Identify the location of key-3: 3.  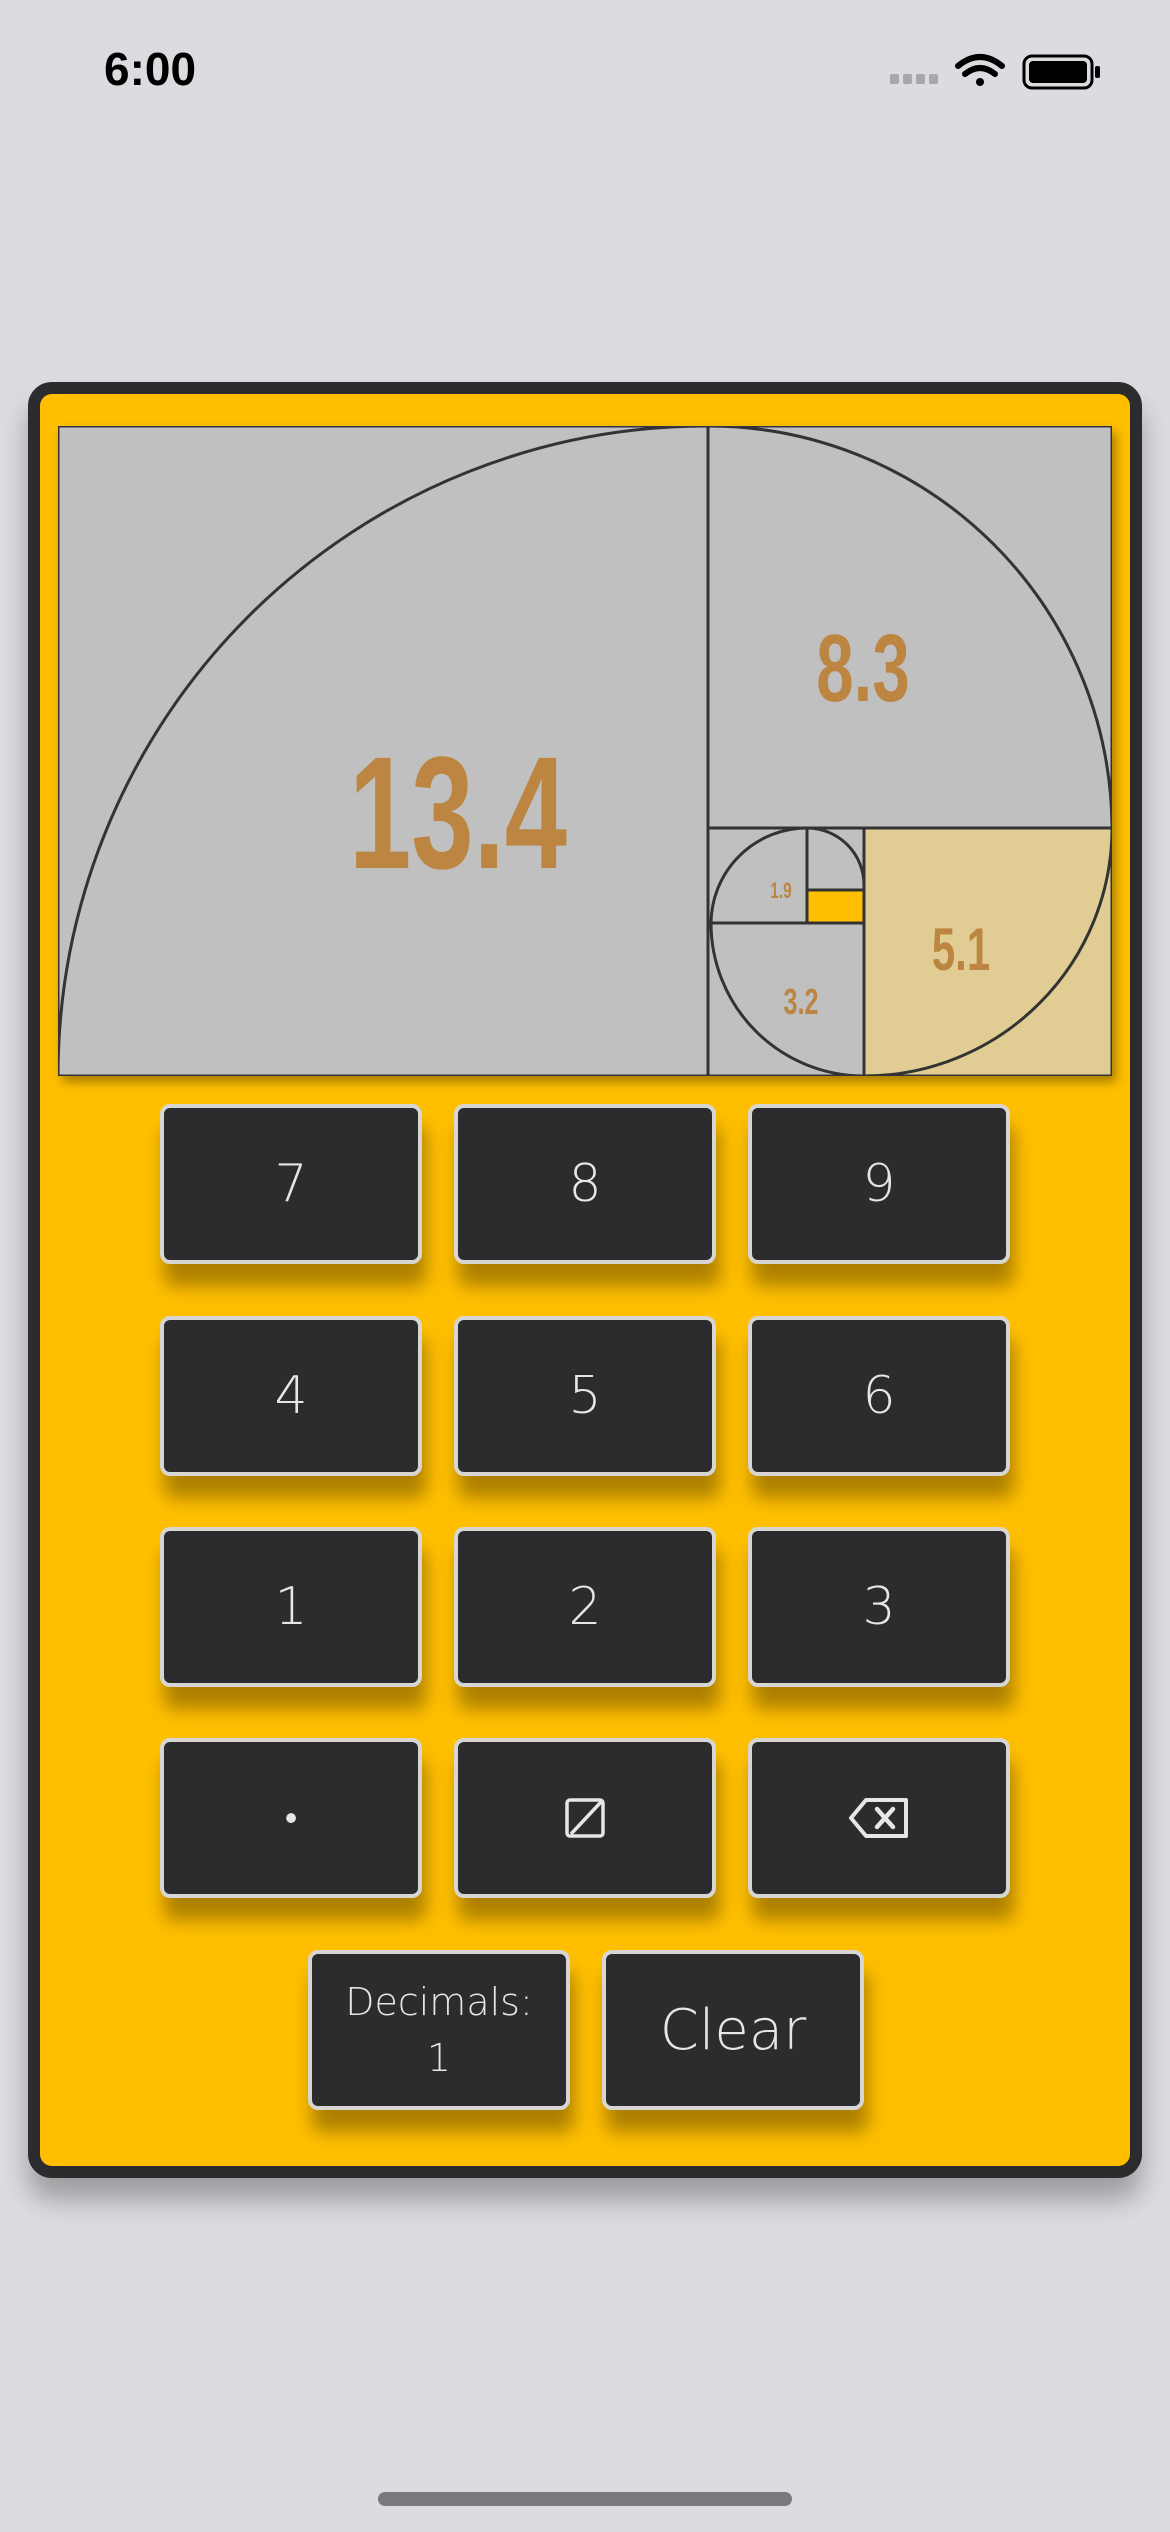
(879, 1607).